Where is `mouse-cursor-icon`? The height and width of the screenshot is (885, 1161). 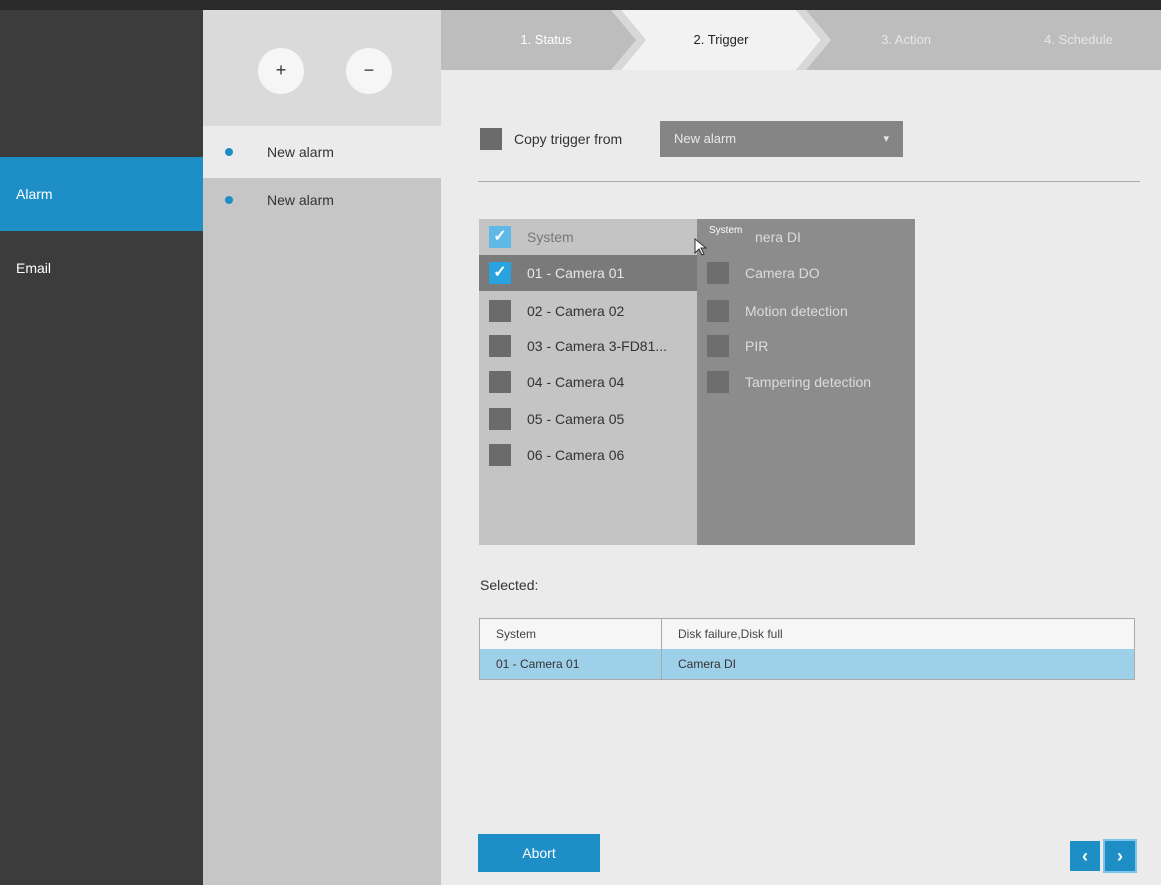
mouse-cursor-icon is located at coordinates (701, 247).